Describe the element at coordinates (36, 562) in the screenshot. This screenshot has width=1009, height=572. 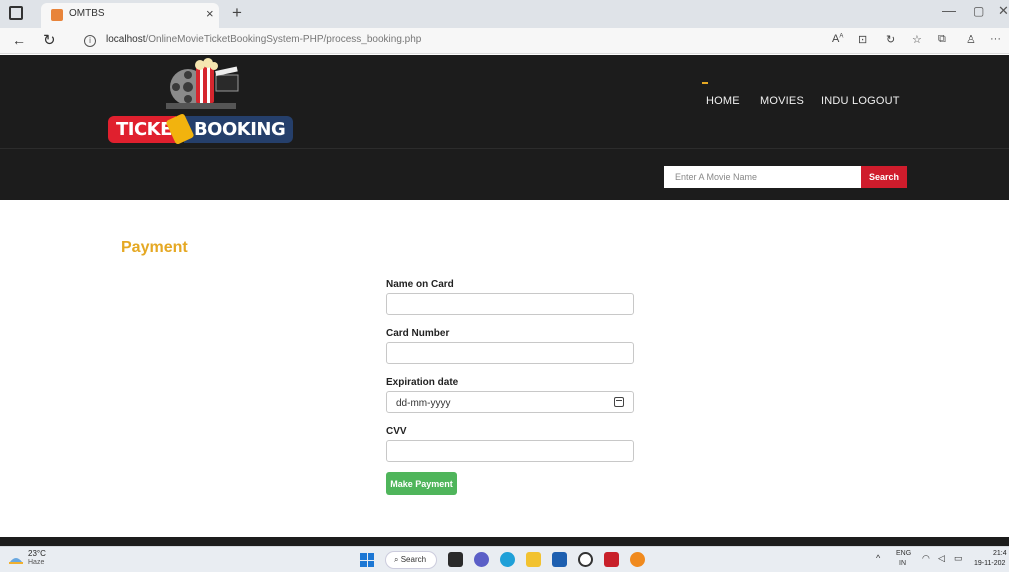
I see `weather-description: Haze` at that location.